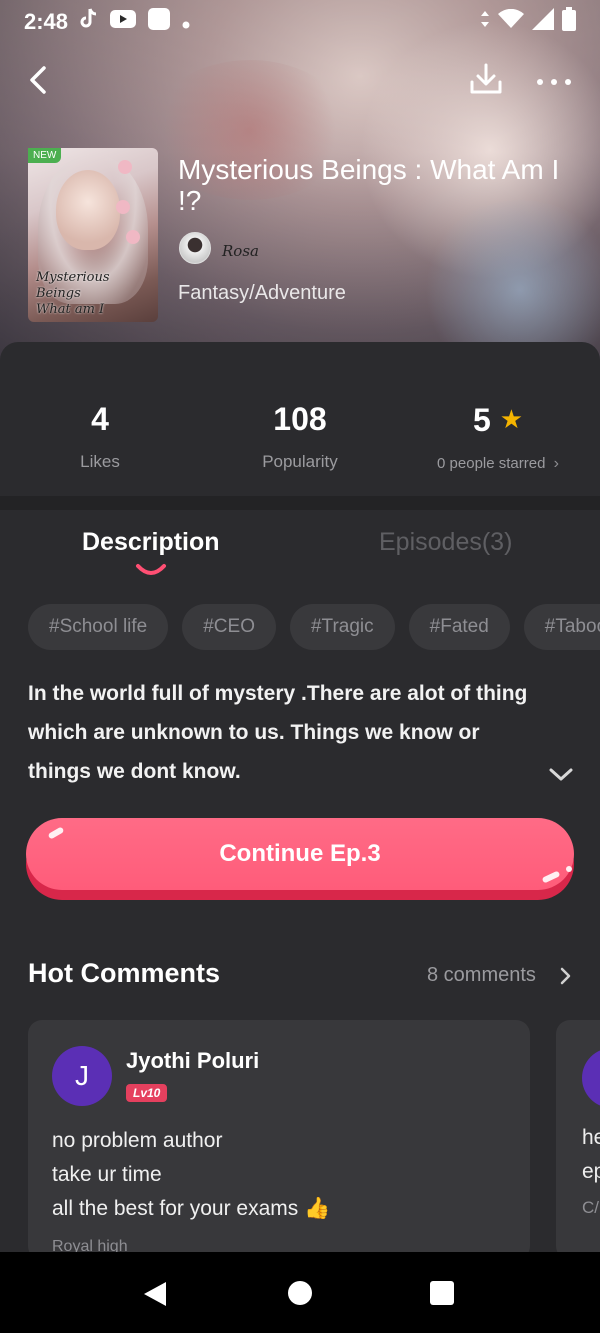  I want to click on tag-chip: #School life, so click(98, 627).